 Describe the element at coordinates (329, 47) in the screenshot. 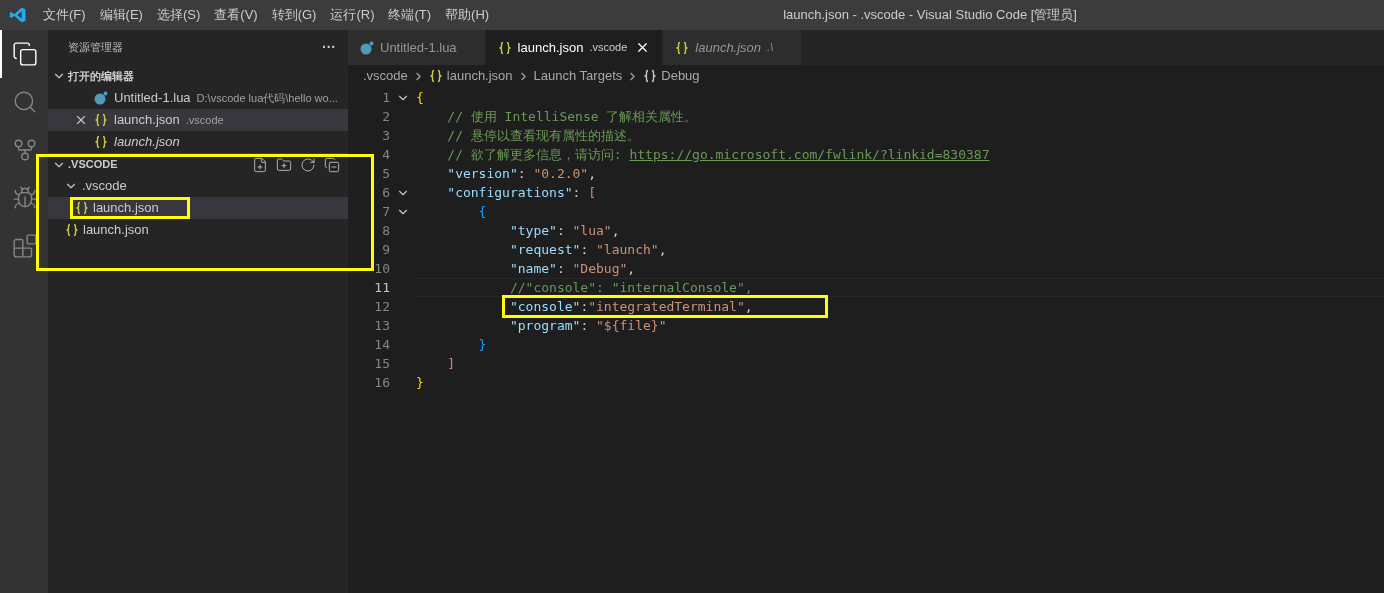

I see `more-button: ···` at that location.